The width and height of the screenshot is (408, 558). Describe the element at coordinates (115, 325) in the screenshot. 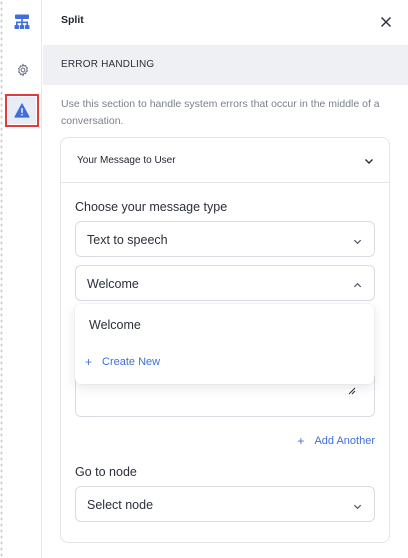

I see `dropdown-option-welcome: Welcome` at that location.